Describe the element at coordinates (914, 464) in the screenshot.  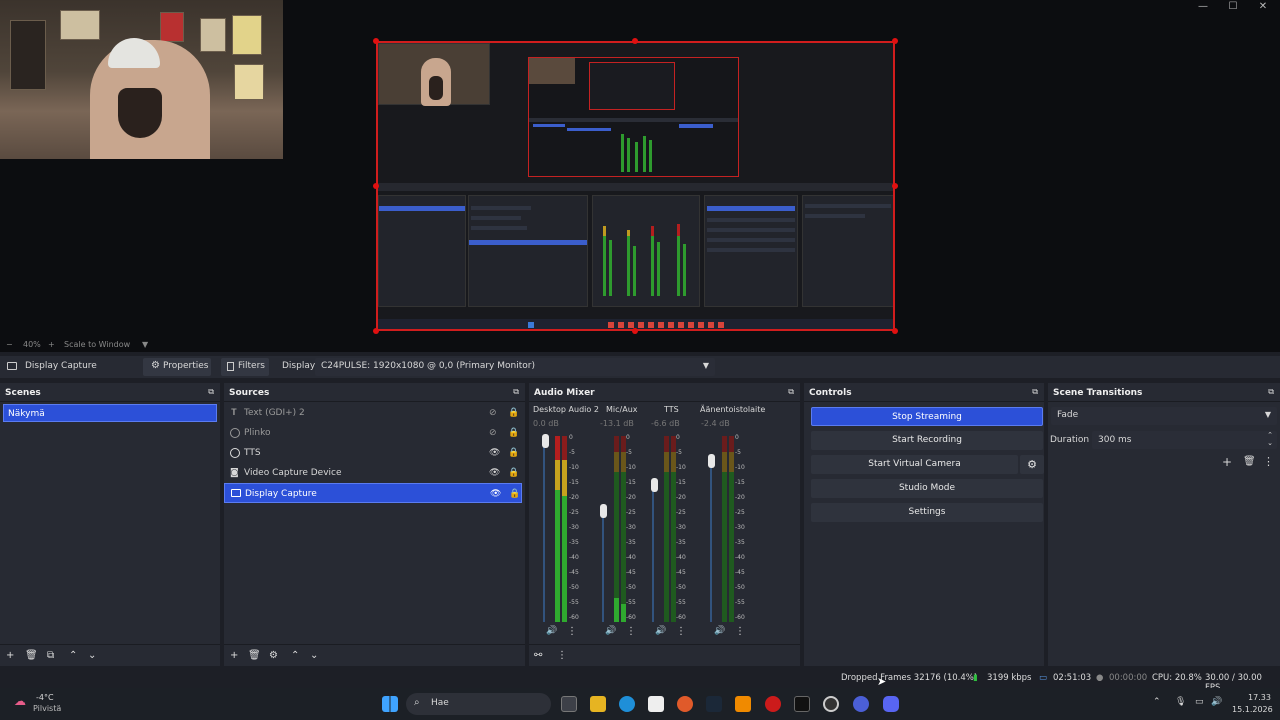
I see `start-virtual-camera-button: Start Virtual Camera` at that location.